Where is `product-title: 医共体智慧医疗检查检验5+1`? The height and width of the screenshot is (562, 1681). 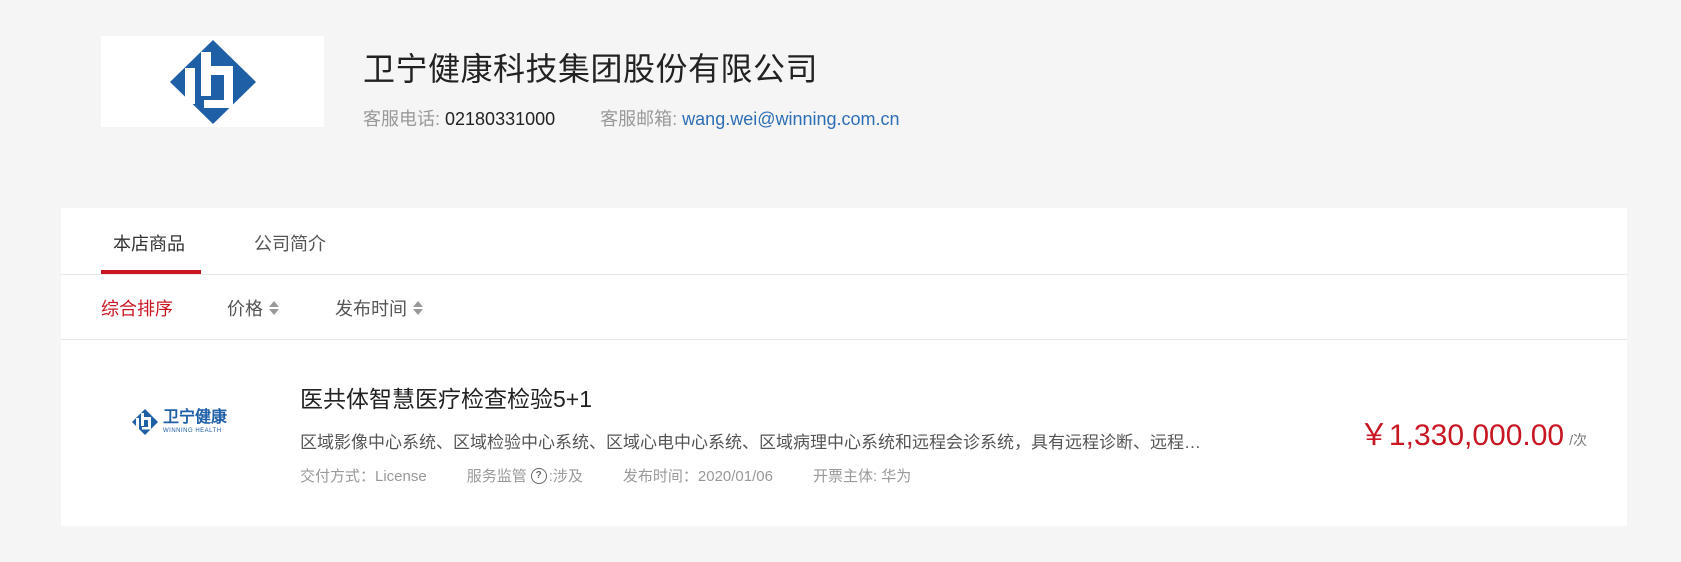 product-title: 医共体智慧医疗检查检验5+1 is located at coordinates (446, 397).